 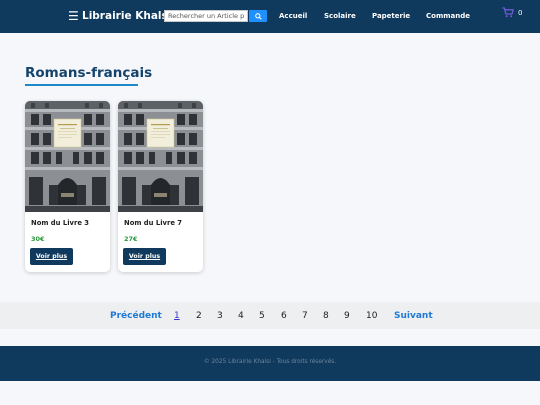 I want to click on pagination-page-9: 9, so click(x=347, y=316).